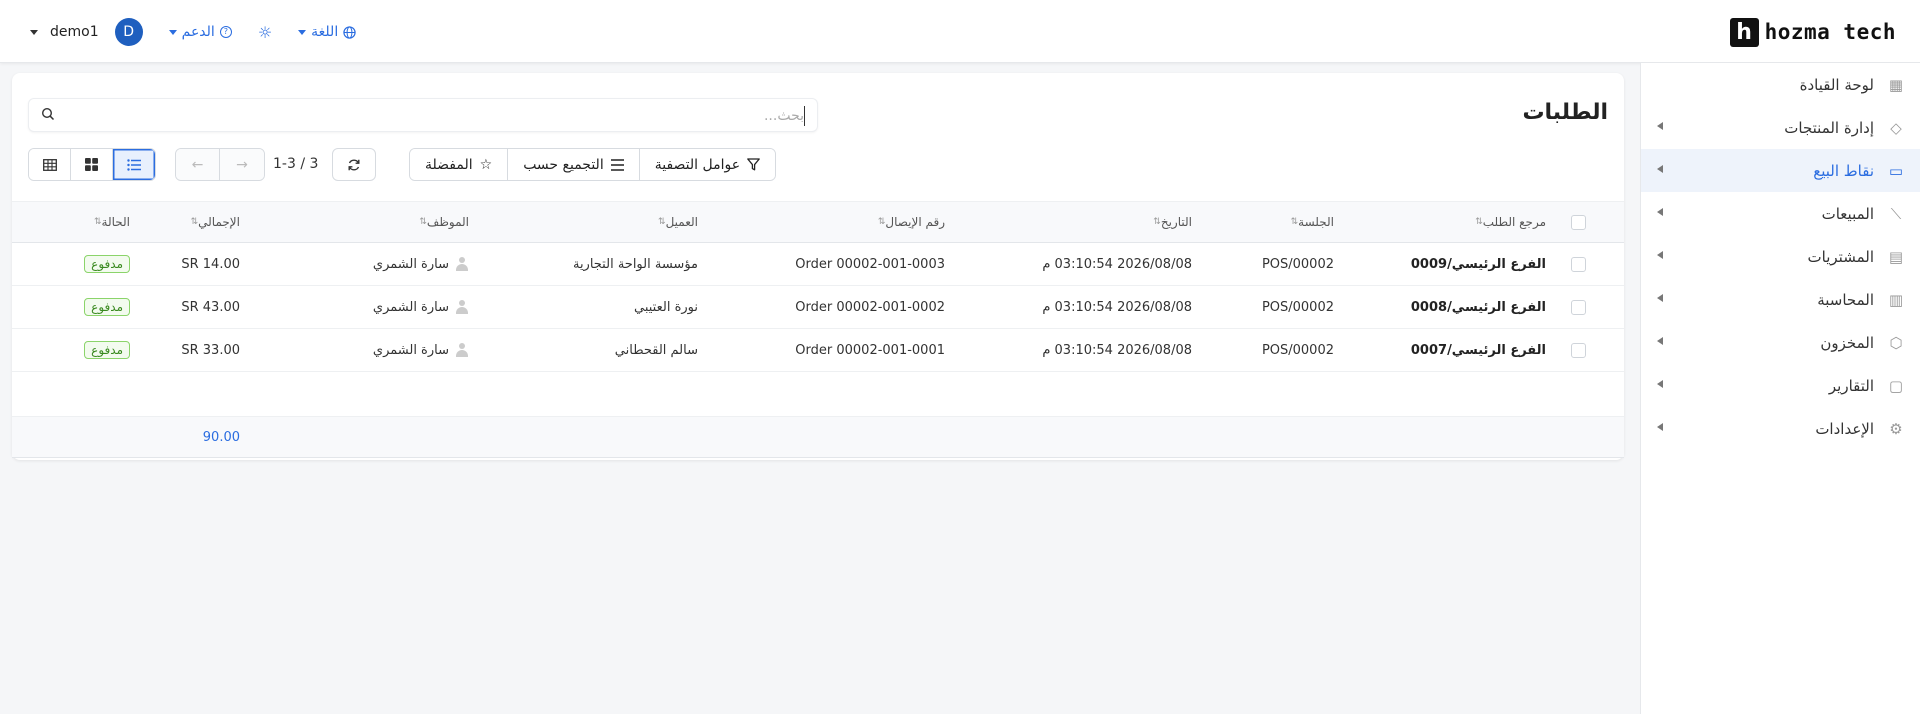 The image size is (1920, 714). What do you see at coordinates (1845, 299) in the screenshot?
I see `sidebar-item-label: المحاسبة` at bounding box center [1845, 299].